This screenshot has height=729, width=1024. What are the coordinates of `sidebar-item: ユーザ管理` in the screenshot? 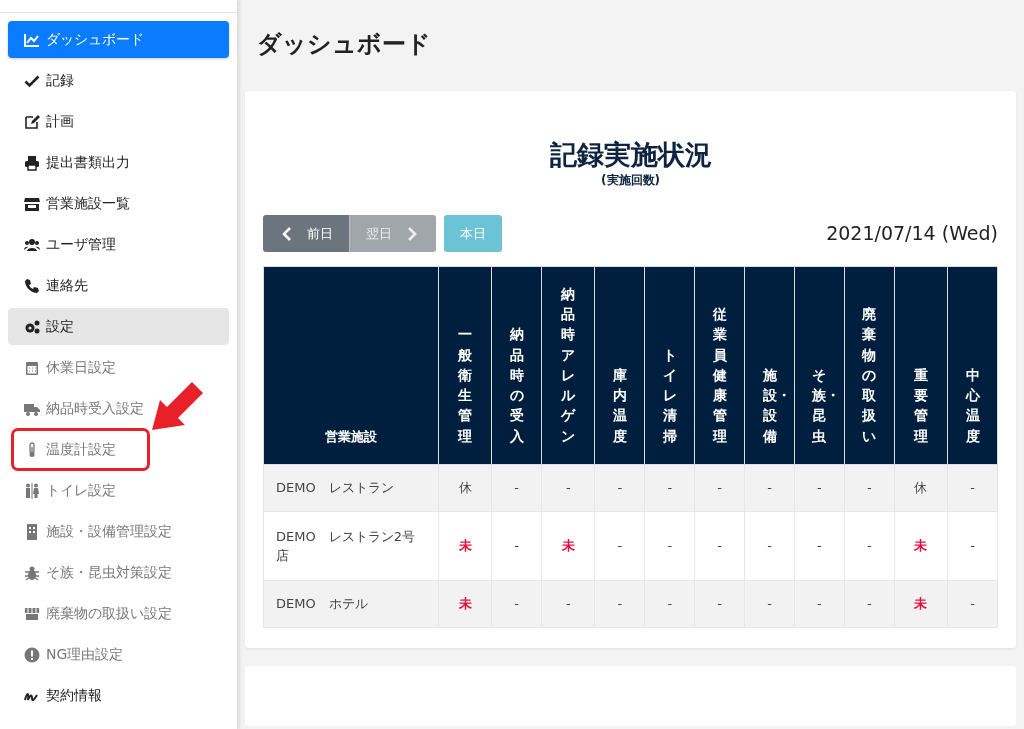 It's located at (118, 244).